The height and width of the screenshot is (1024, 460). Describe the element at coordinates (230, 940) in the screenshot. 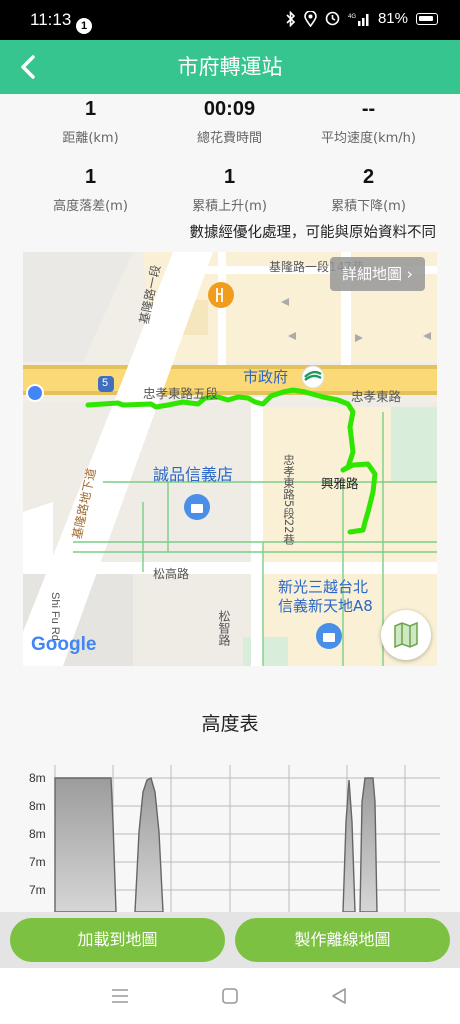

I see `action-bar: 加載到地圖 製作離線地圖` at that location.